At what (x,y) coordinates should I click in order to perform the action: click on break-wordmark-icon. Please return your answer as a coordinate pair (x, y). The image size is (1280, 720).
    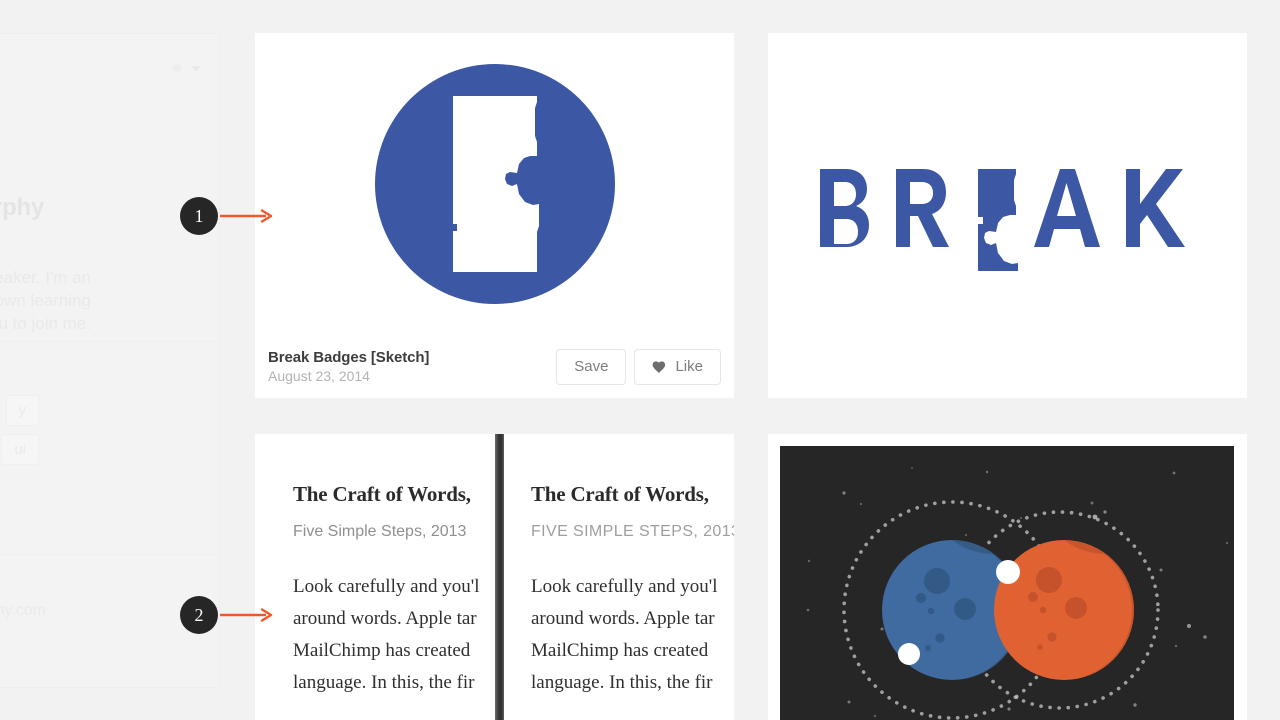
    Looking at the image, I should click on (1002, 219).